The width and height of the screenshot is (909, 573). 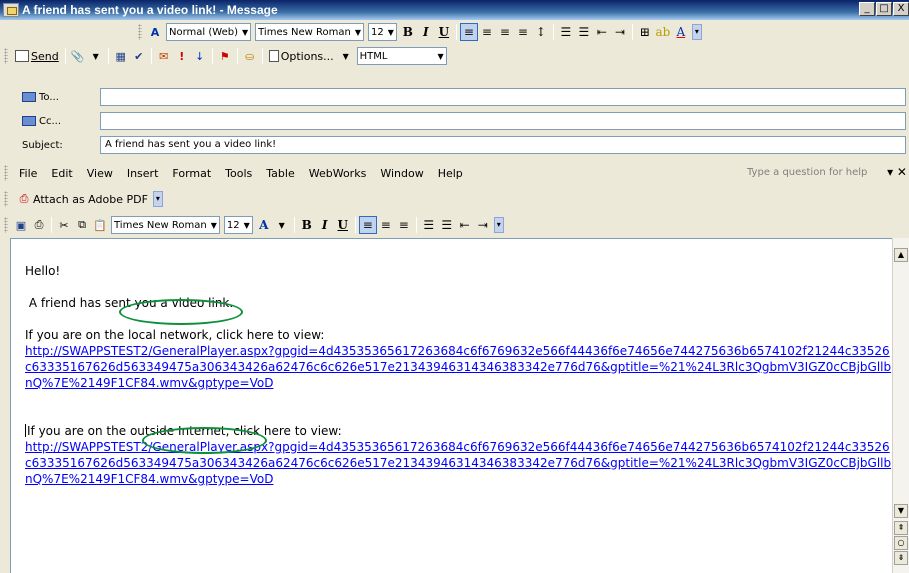 What do you see at coordinates (28, 173) in the screenshot?
I see `menu-file: File` at bounding box center [28, 173].